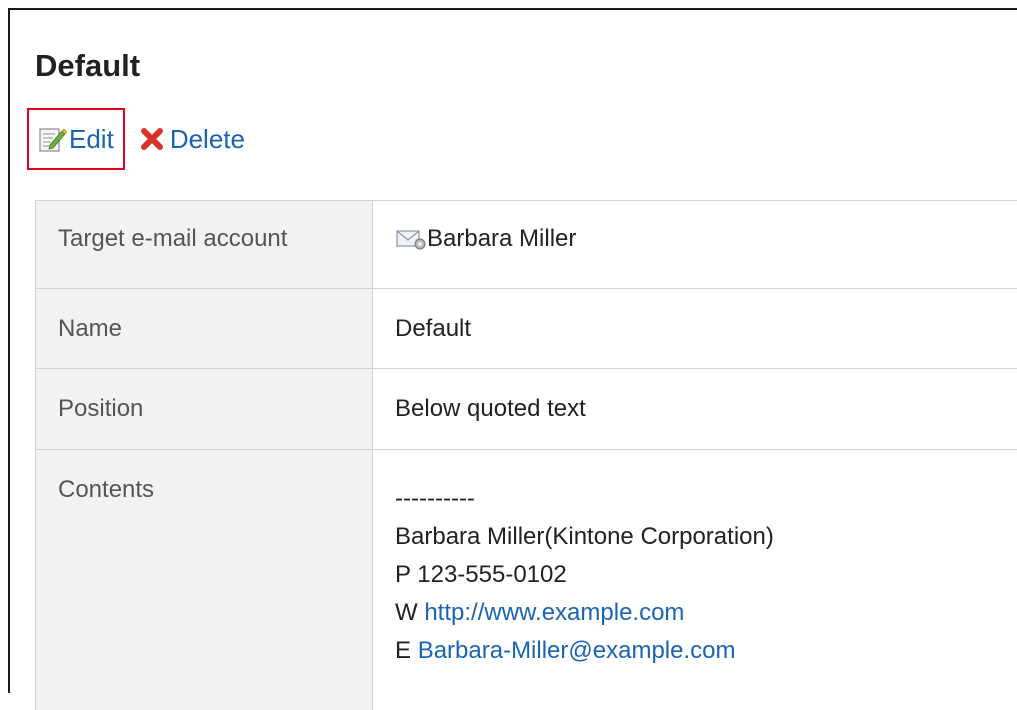 This screenshot has height=710, width=1017. What do you see at coordinates (152, 139) in the screenshot?
I see `delete-x-icon` at bounding box center [152, 139].